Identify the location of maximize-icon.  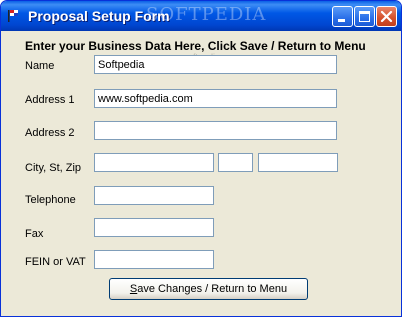
(364, 16).